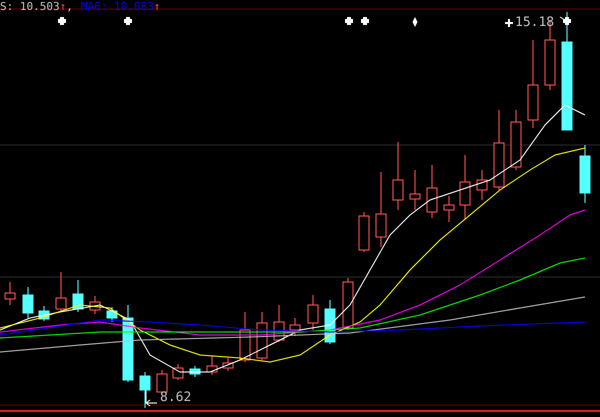 The image size is (600, 417). Describe the element at coordinates (509, 23) in the screenshot. I see `plus-icon` at that location.